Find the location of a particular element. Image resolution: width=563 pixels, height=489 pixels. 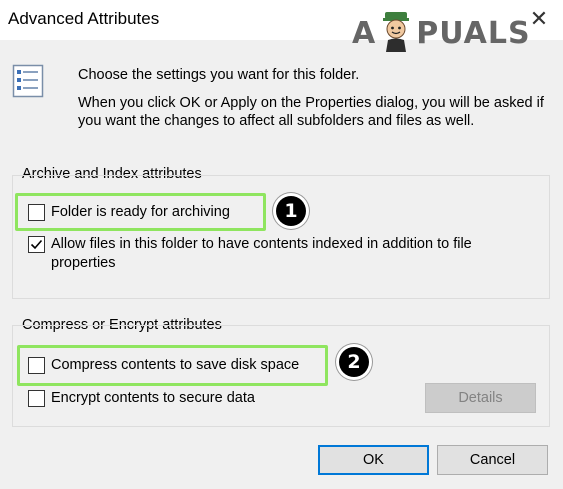

encrypt-row: Encrypt contents to secure data is located at coordinates (141, 398).